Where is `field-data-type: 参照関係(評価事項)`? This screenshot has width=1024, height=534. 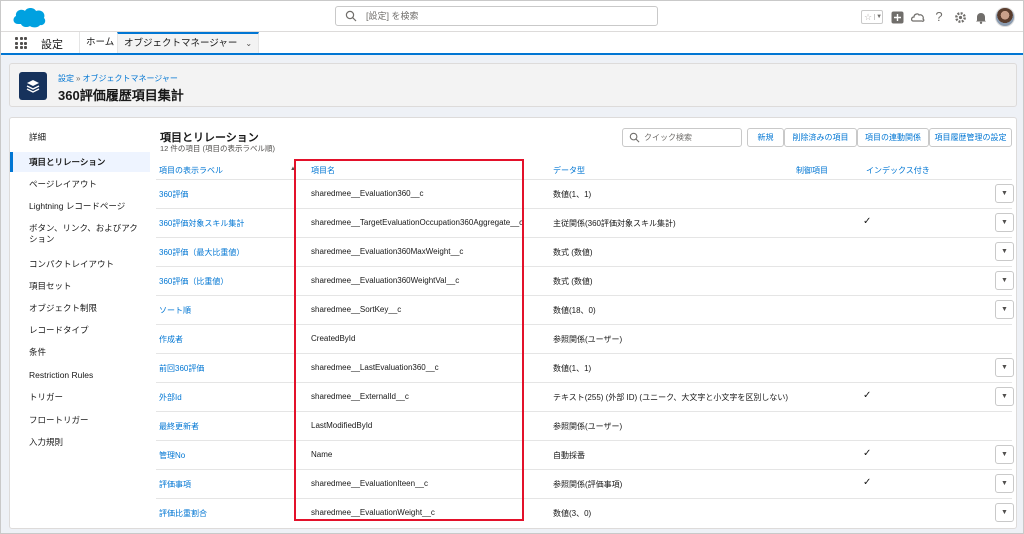
field-data-type: 参照関係(評価事項) is located at coordinates (588, 484).